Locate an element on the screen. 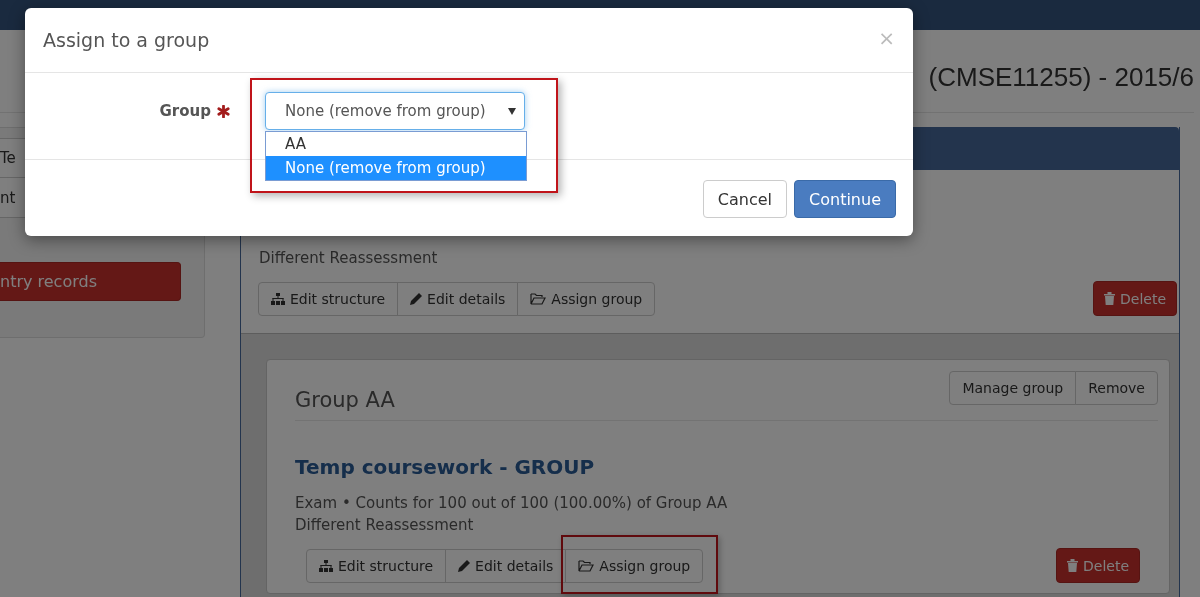 Image resolution: width=1200 pixels, height=597 pixels. caret-icon is located at coordinates (512, 111).